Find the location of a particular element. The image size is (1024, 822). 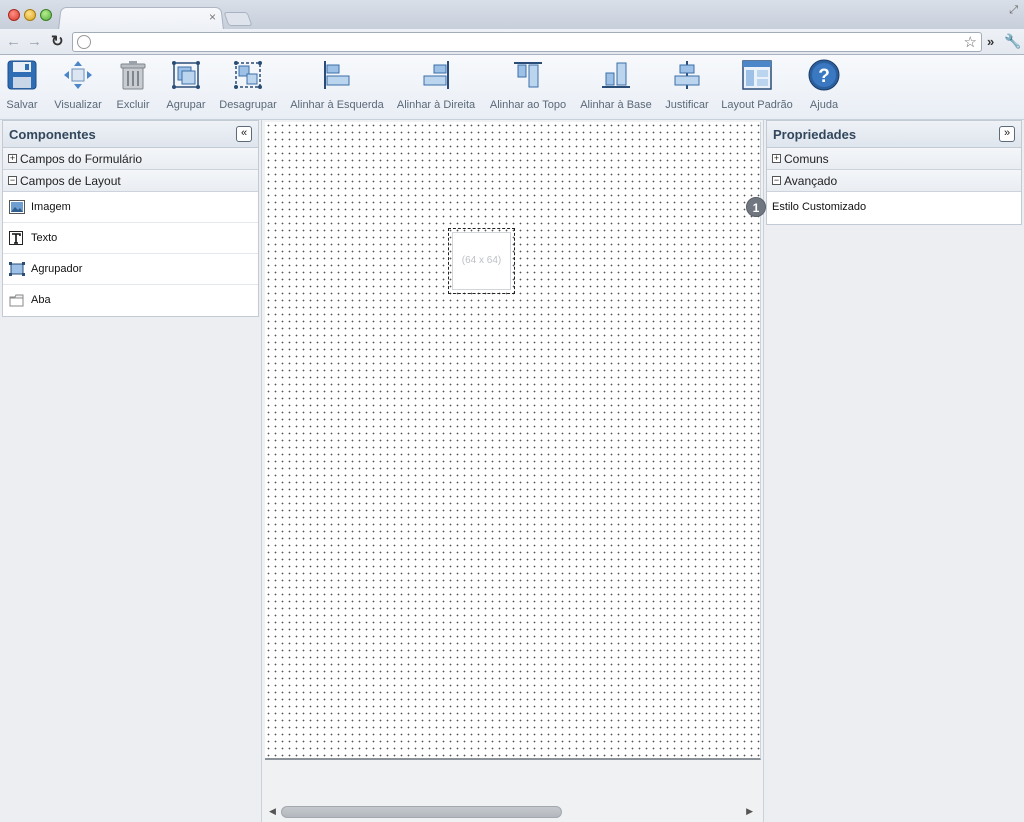

ungroup-label: Desagrupar is located at coordinates (248, 105).